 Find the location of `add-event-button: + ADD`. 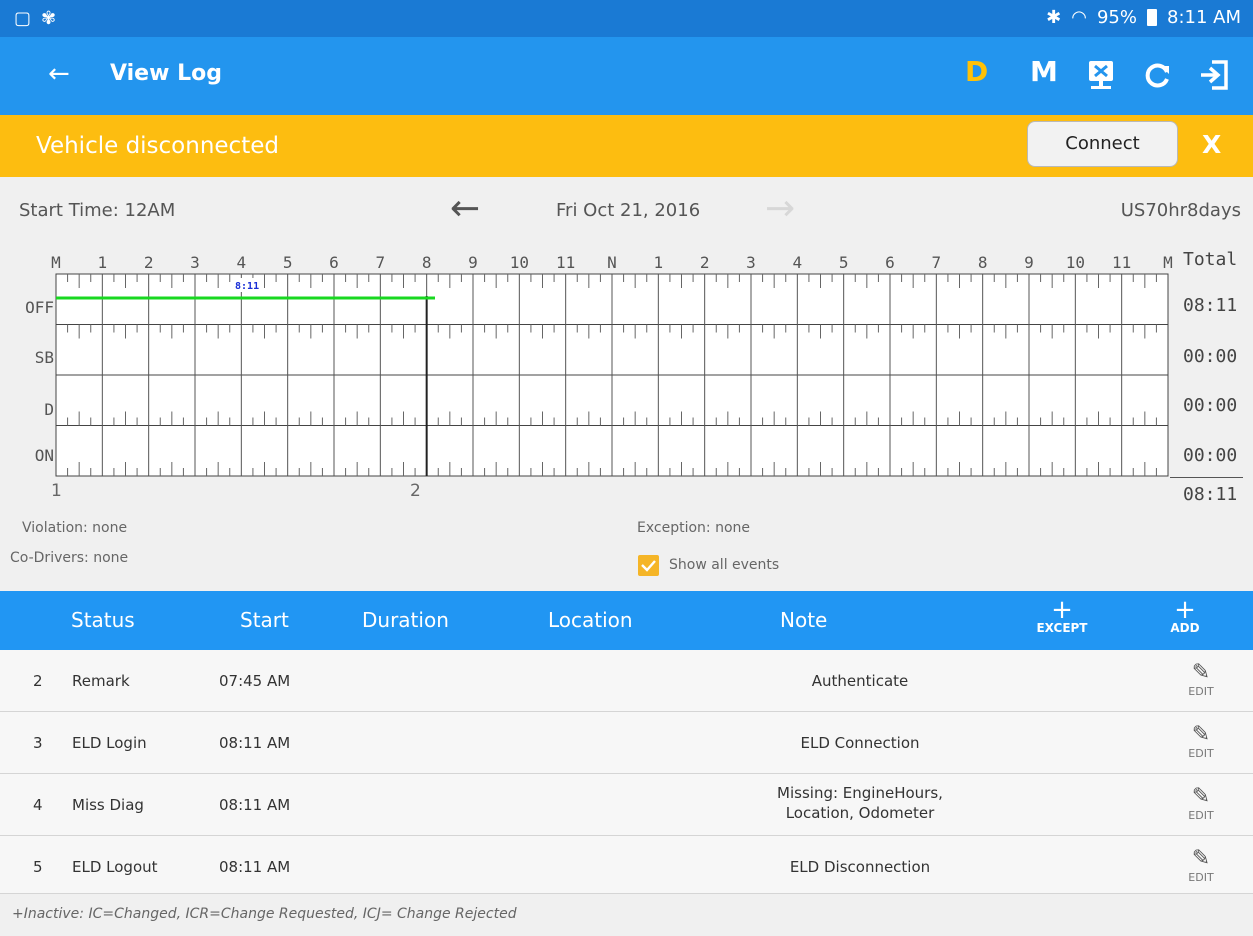

add-event-button: + ADD is located at coordinates (1185, 615).